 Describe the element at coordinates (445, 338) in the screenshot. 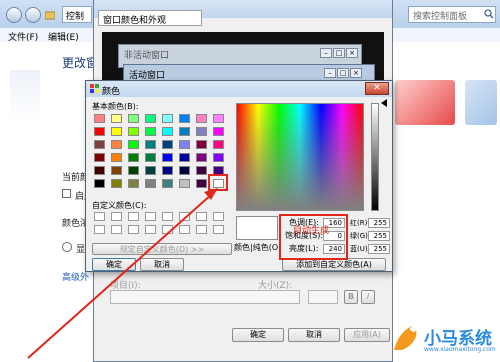

I see `watermark: 小马系统 www.xiaomaxitong.com` at that location.